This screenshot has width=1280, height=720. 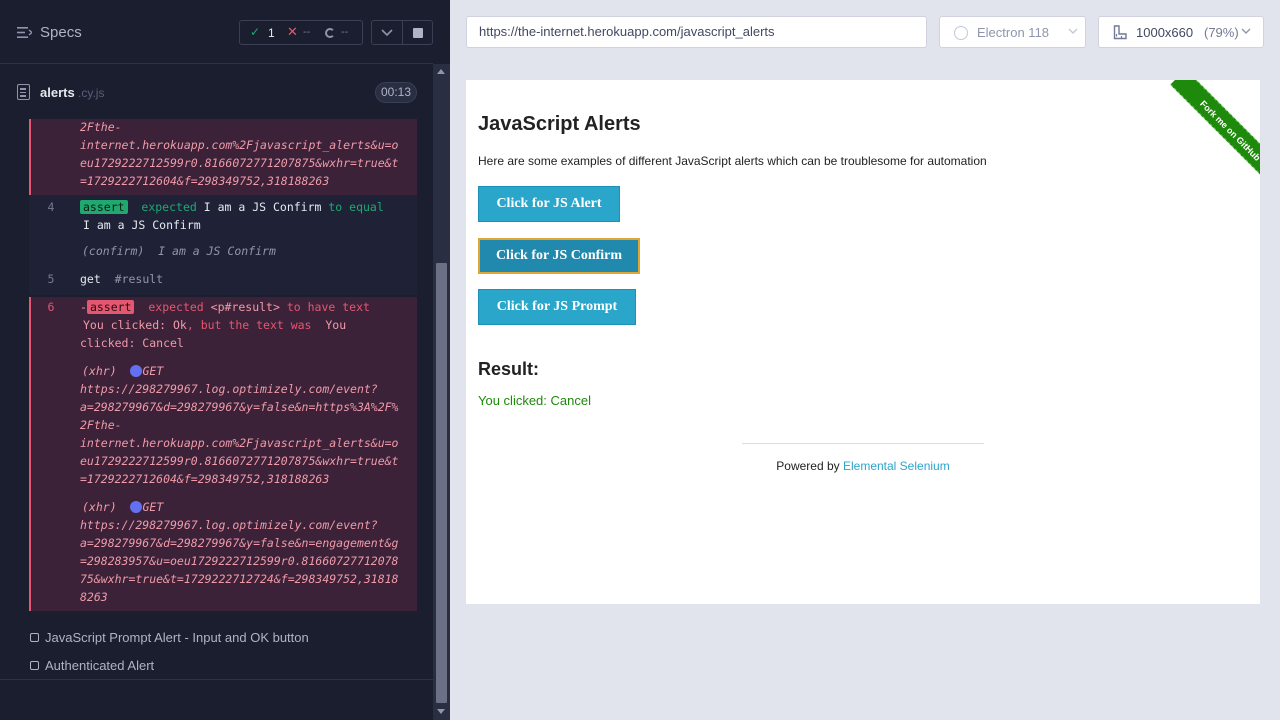 What do you see at coordinates (91, 93) in the screenshot?
I see `spec-file-ext: .cy.js` at bounding box center [91, 93].